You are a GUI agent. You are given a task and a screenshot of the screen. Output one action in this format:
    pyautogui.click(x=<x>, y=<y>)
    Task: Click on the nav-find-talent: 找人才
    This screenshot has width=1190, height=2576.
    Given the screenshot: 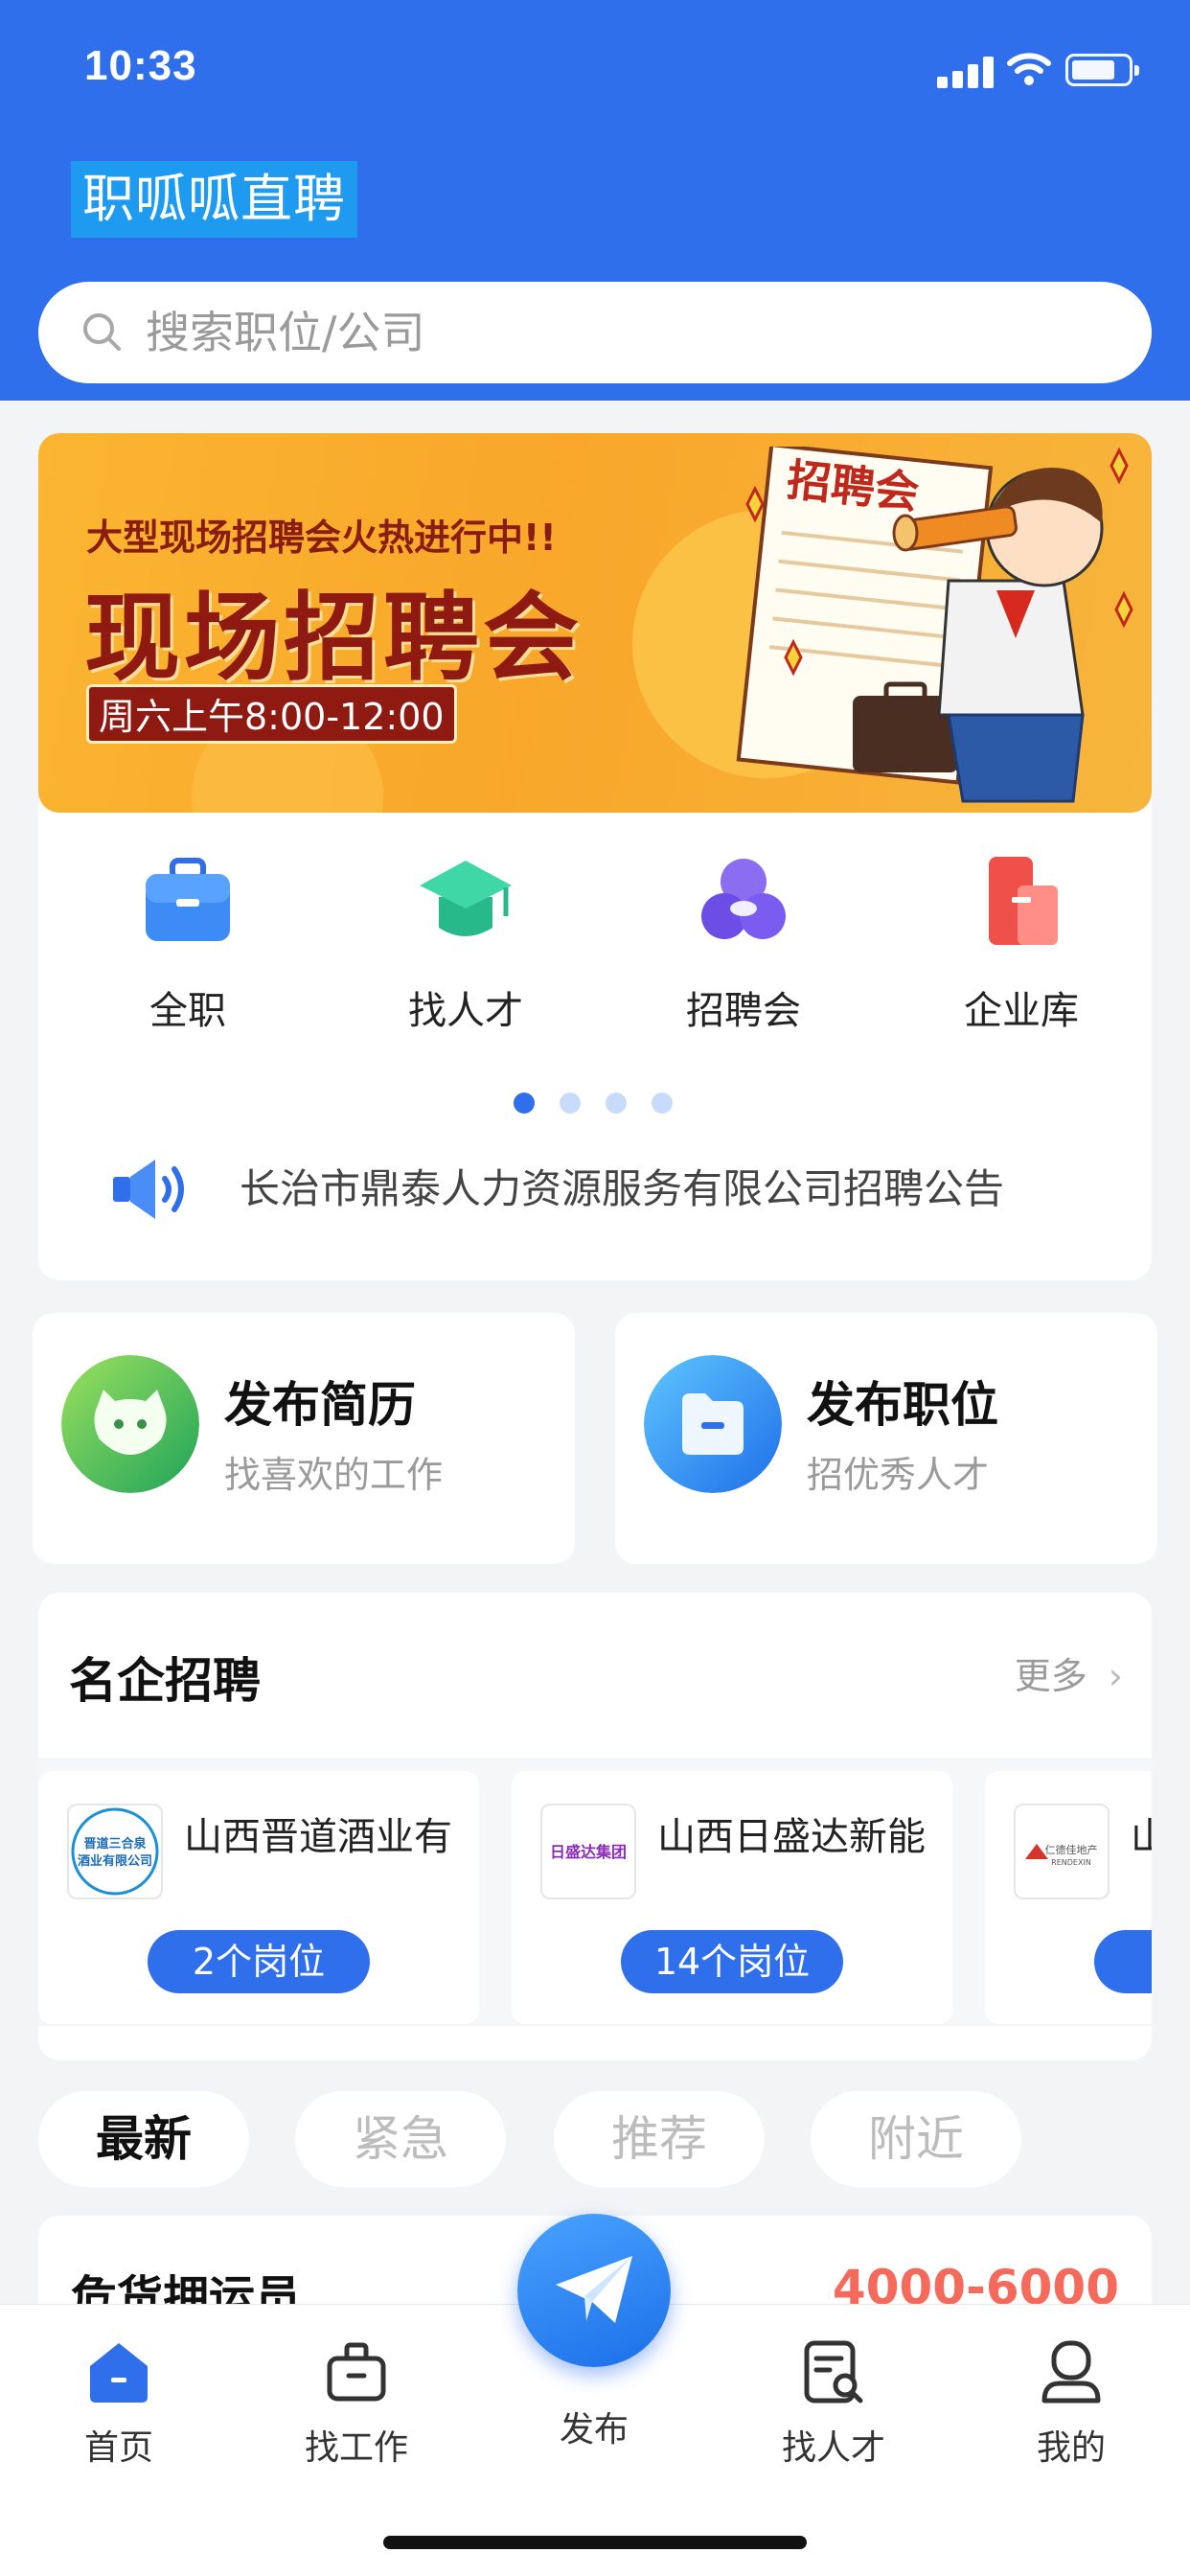 What is the action you would take?
    pyautogui.click(x=834, y=2396)
    